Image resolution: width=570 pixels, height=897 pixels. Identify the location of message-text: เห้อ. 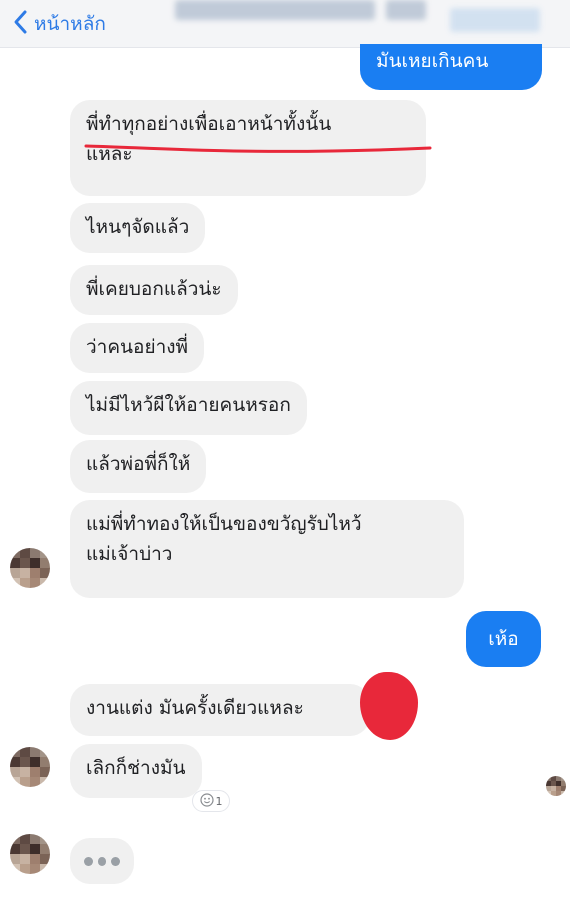
(503, 639).